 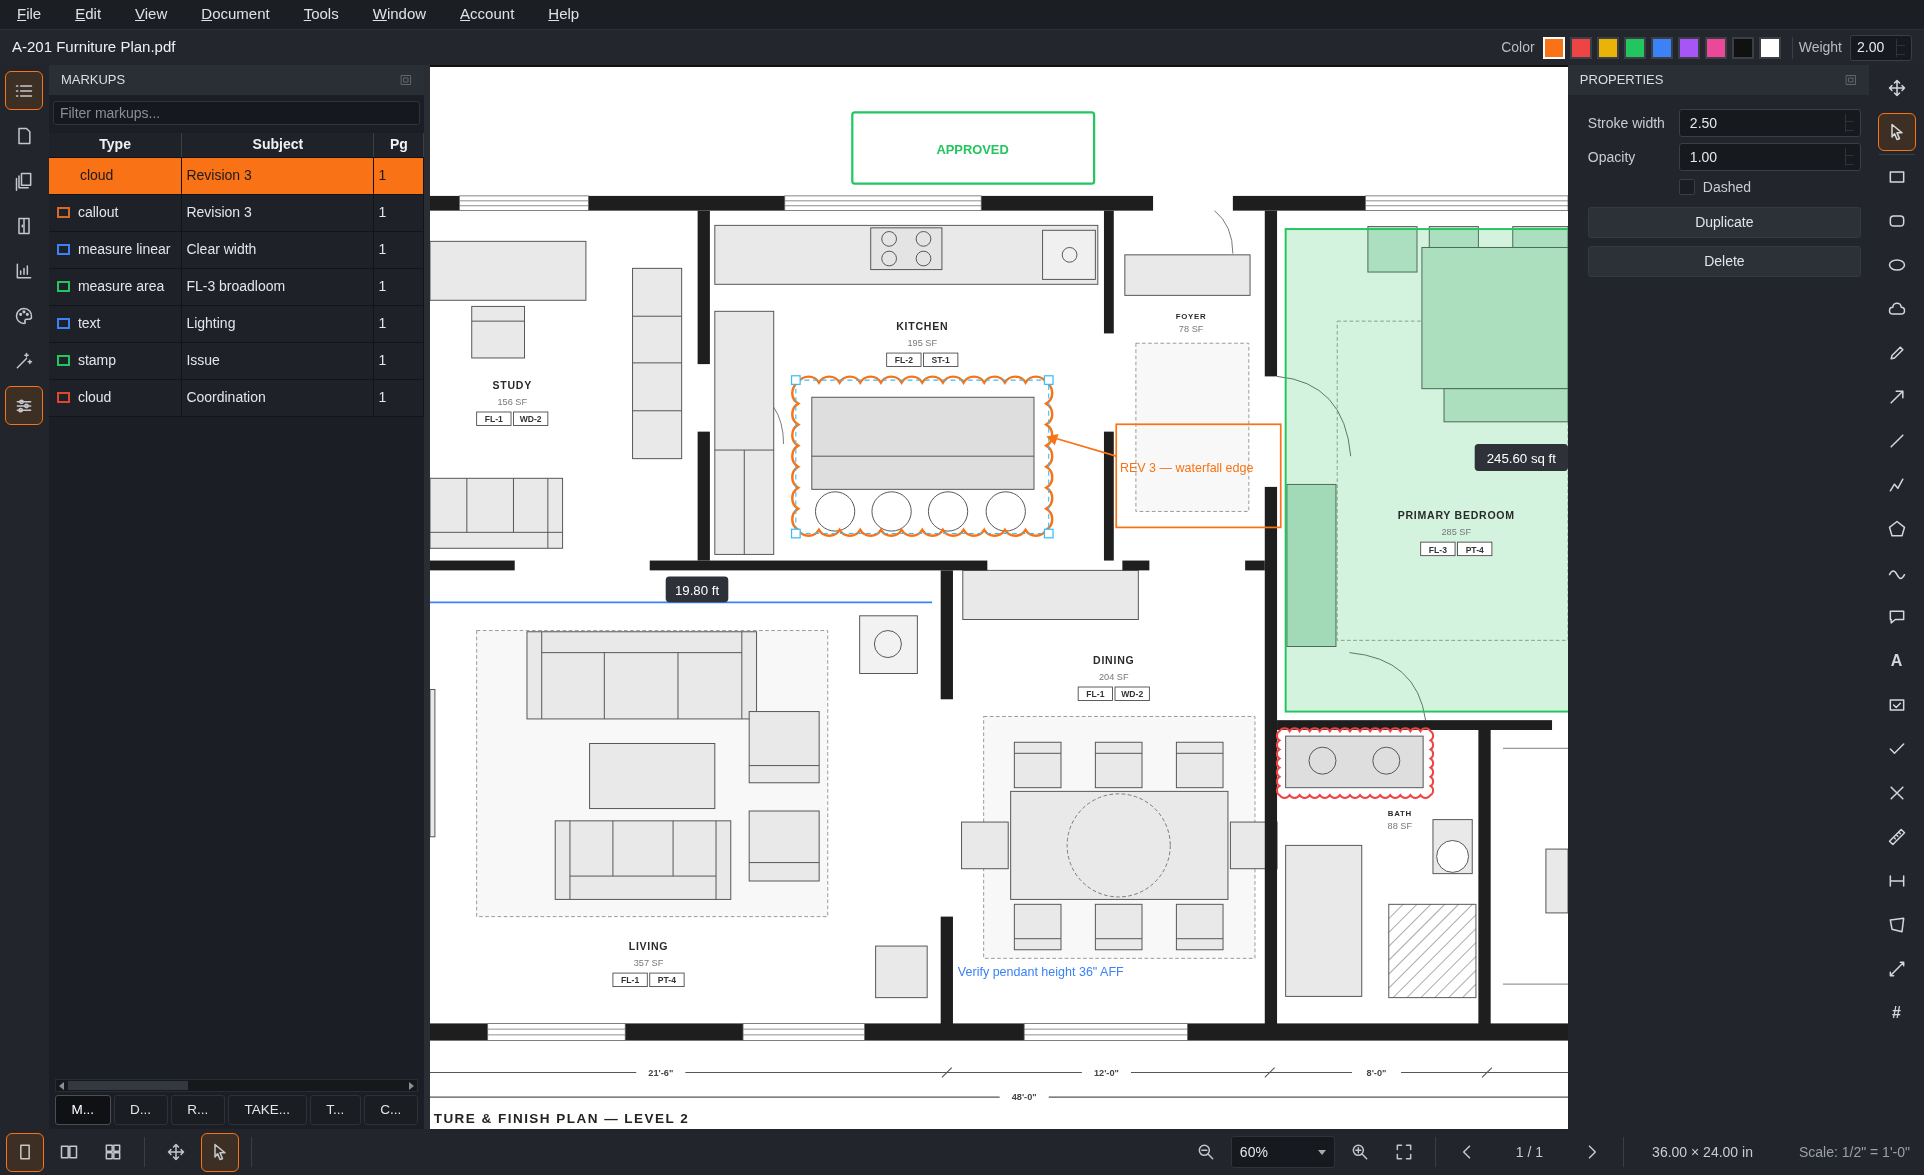 I want to click on markup-row: callout Revision 3 1, so click(x=236, y=212).